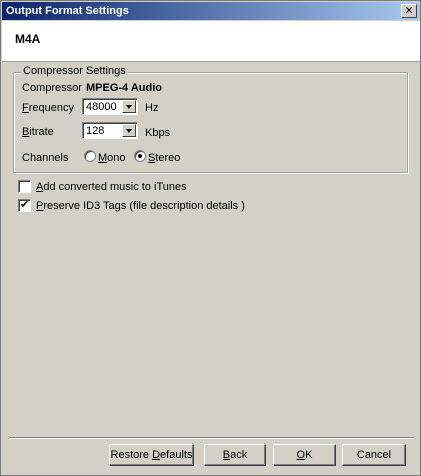 This screenshot has width=421, height=476. I want to click on mono-label: Mono, so click(112, 158).